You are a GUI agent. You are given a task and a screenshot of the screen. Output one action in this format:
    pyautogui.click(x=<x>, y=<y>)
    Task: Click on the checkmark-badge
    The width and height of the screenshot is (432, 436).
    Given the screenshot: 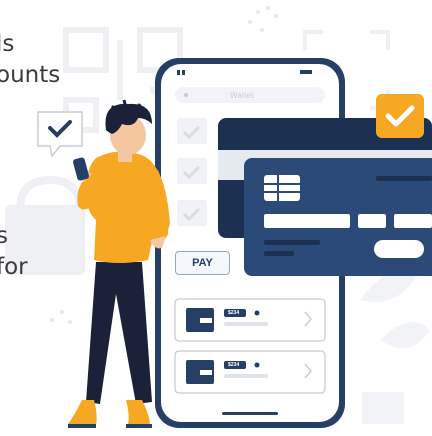 What is the action you would take?
    pyautogui.click(x=400, y=116)
    